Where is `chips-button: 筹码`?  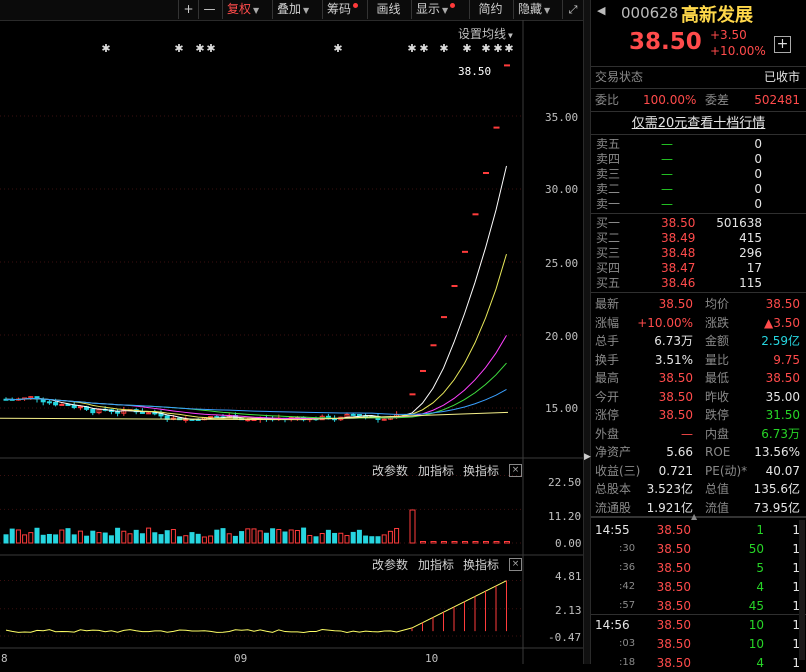 chips-button: 筹码 is located at coordinates (344, 9).